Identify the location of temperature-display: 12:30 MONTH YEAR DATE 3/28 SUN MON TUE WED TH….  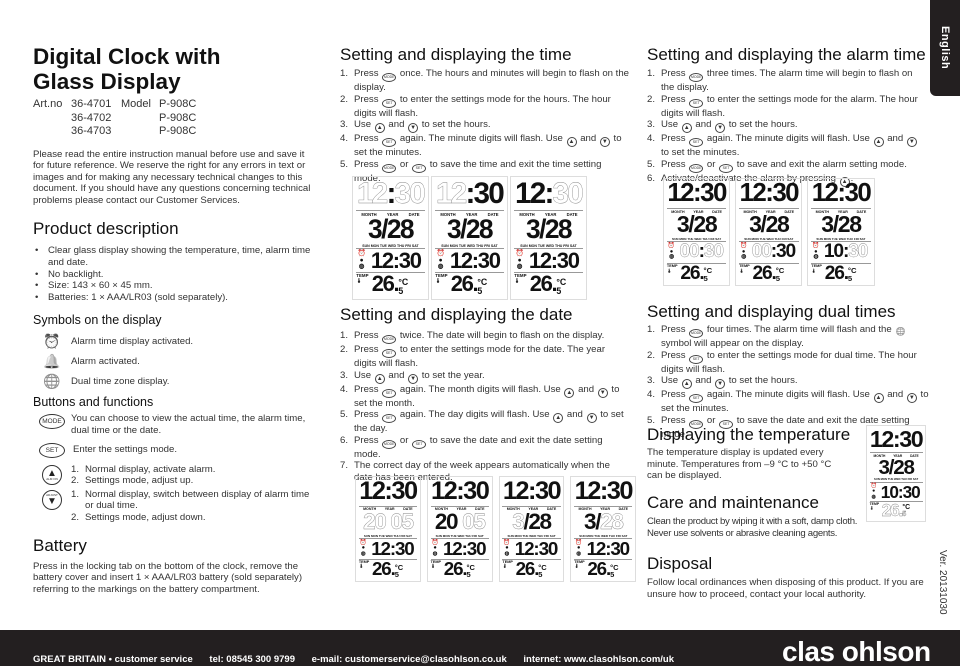
(896, 474).